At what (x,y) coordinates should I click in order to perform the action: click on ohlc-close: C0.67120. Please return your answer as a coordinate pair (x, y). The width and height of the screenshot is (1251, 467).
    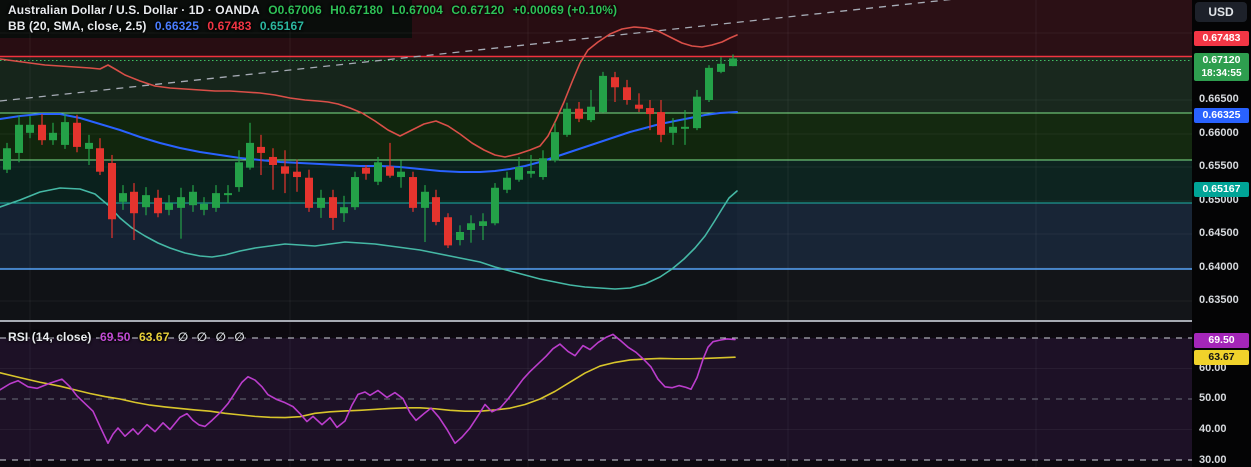
    Looking at the image, I should click on (478, 10).